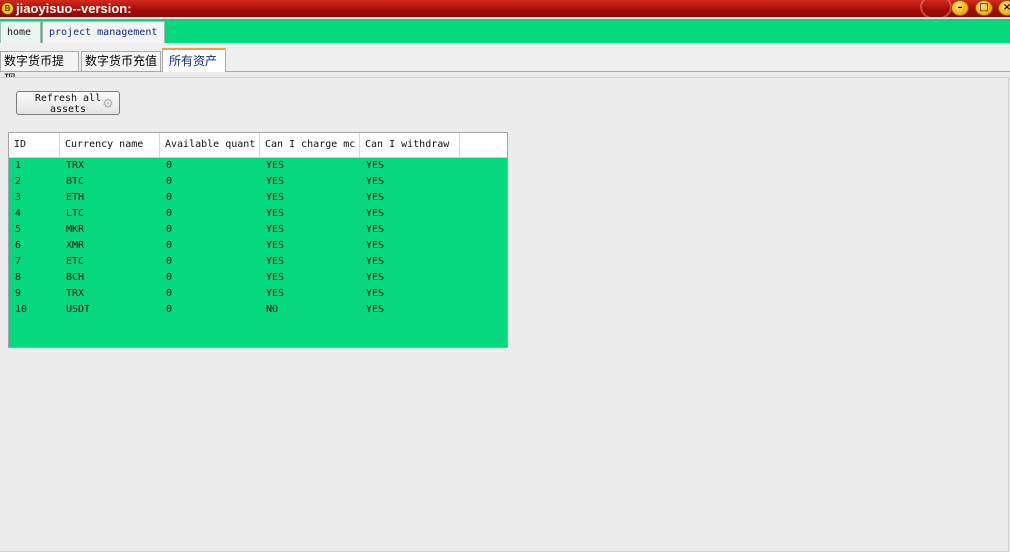 This screenshot has height=552, width=1010. Describe the element at coordinates (258, 182) in the screenshot. I see `table-row: 2 BTC 0 YES YES` at that location.